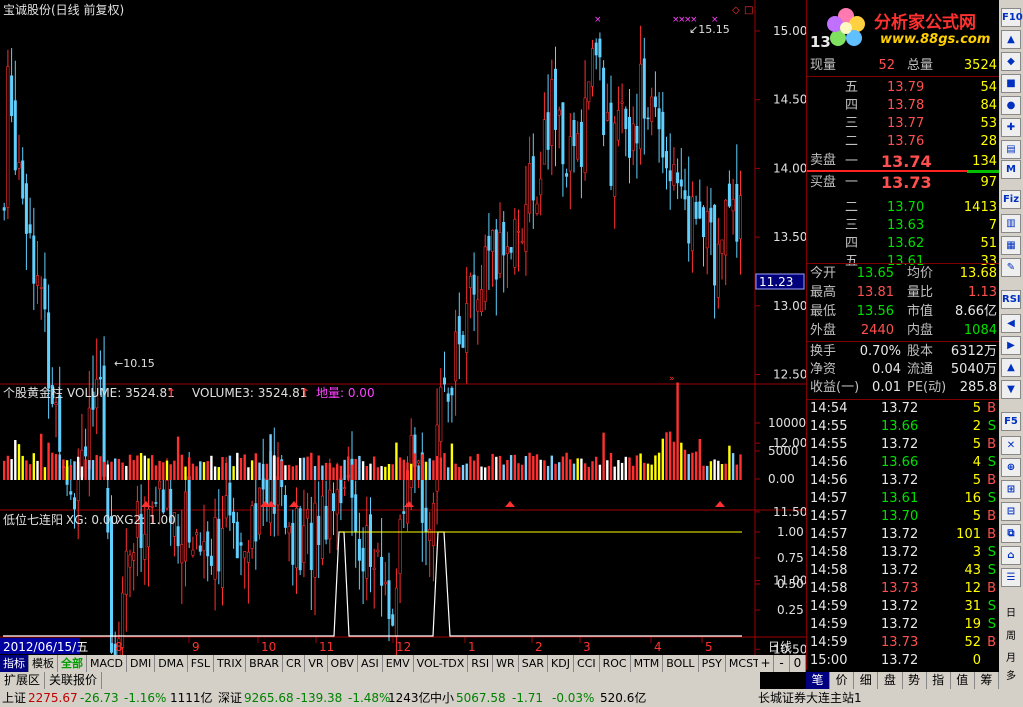  I want to click on toolbar-tool-icon: ◆, so click(1011, 61).